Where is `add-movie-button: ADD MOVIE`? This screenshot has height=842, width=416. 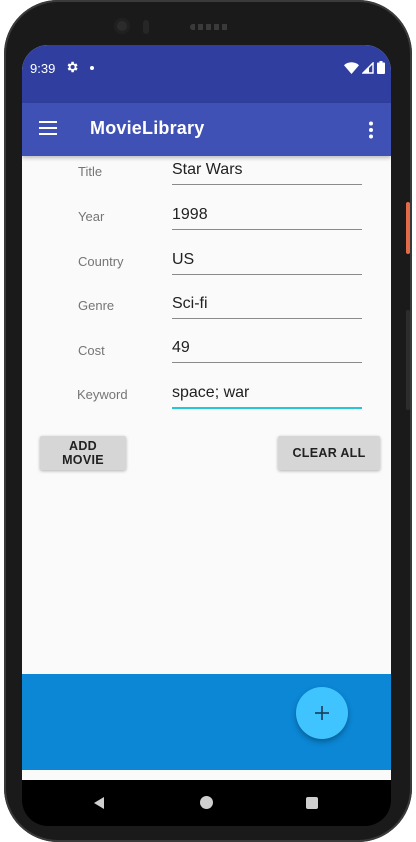
add-movie-button: ADD MOVIE is located at coordinates (83, 453).